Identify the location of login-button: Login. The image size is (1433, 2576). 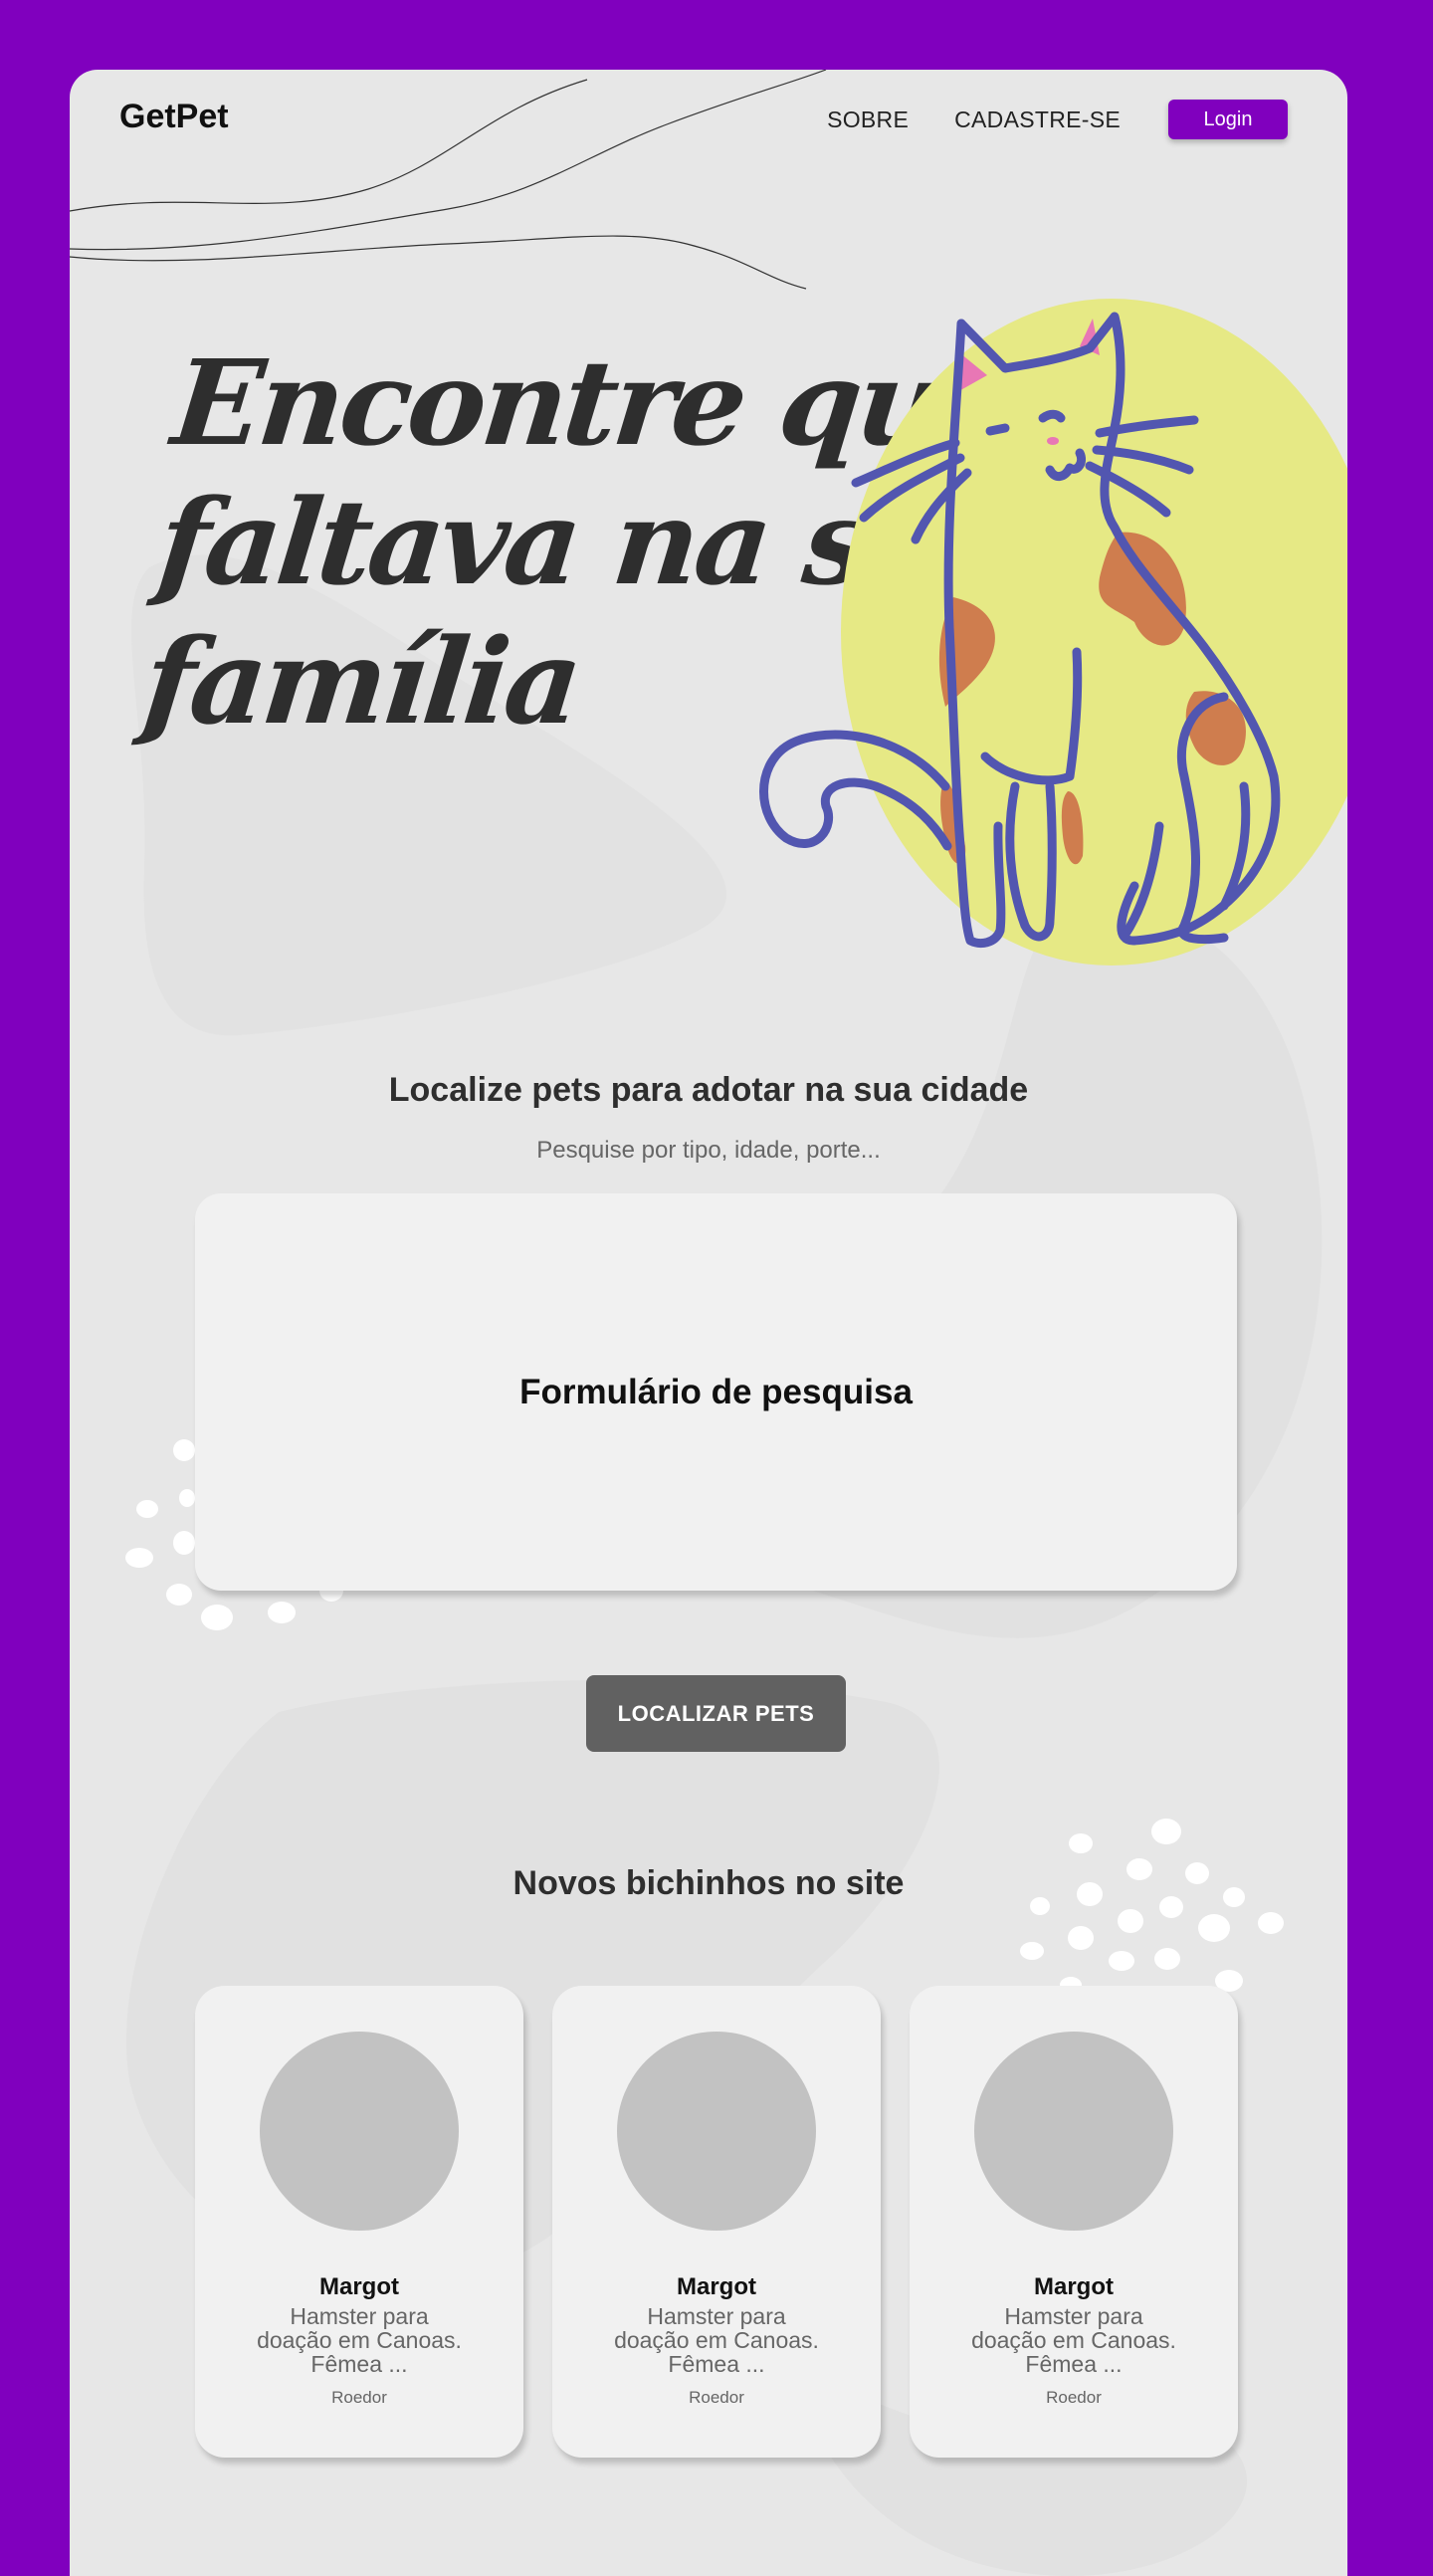
(1228, 119).